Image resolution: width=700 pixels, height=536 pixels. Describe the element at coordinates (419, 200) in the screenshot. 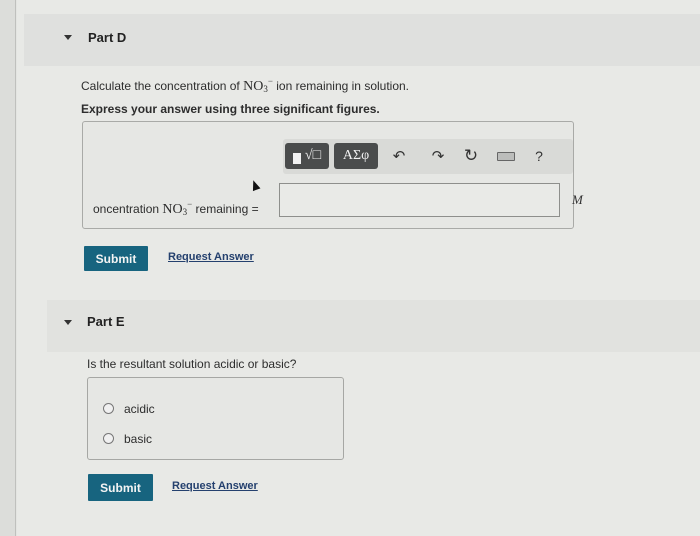

I see `concentration-input` at that location.